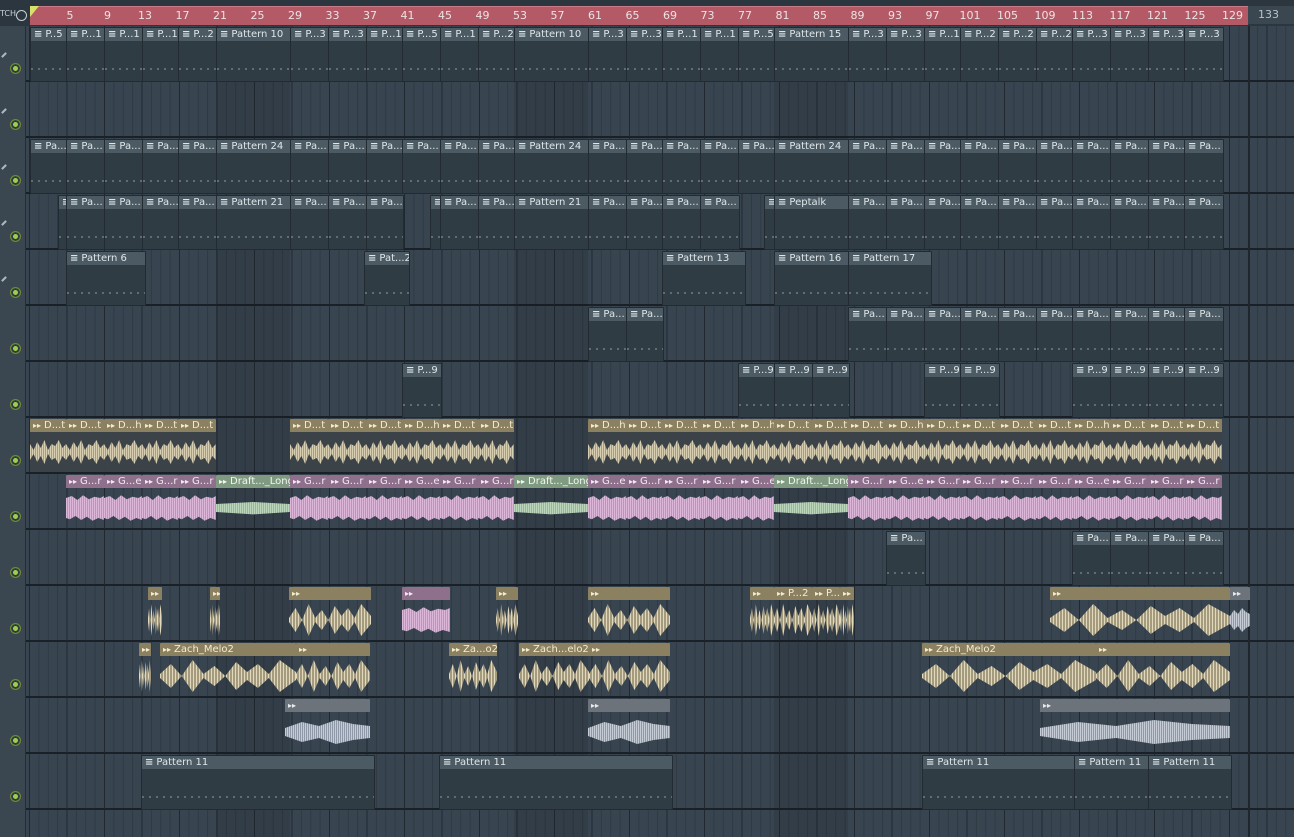 This screenshot has width=1294, height=837. Describe the element at coordinates (253, 501) in the screenshot. I see `audio-clip: Draft..._Long2` at that location.